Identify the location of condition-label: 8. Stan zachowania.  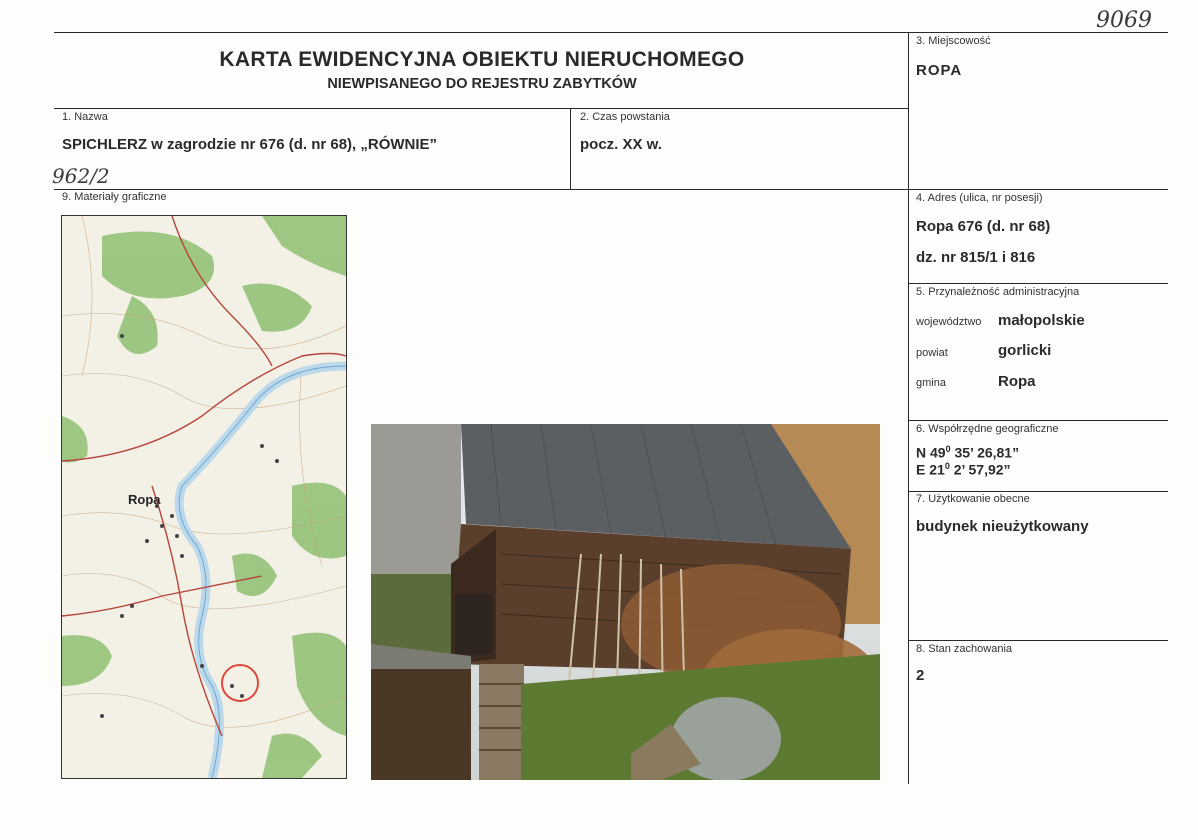
(964, 649).